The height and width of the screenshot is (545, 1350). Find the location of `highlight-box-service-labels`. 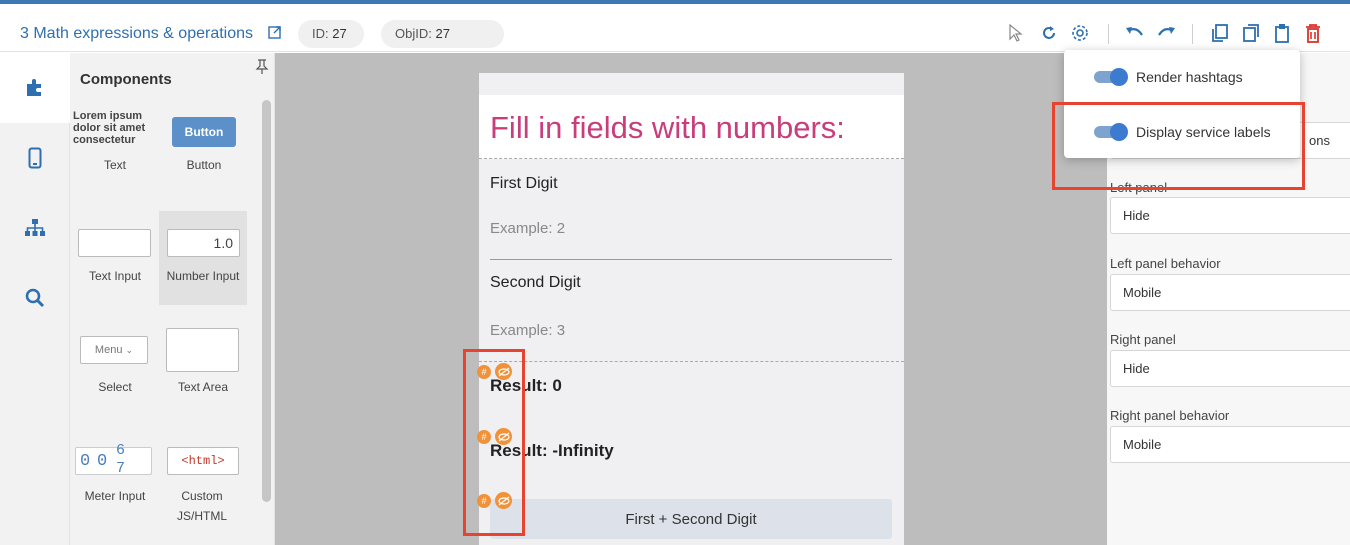

highlight-box-service-labels is located at coordinates (1178, 146).